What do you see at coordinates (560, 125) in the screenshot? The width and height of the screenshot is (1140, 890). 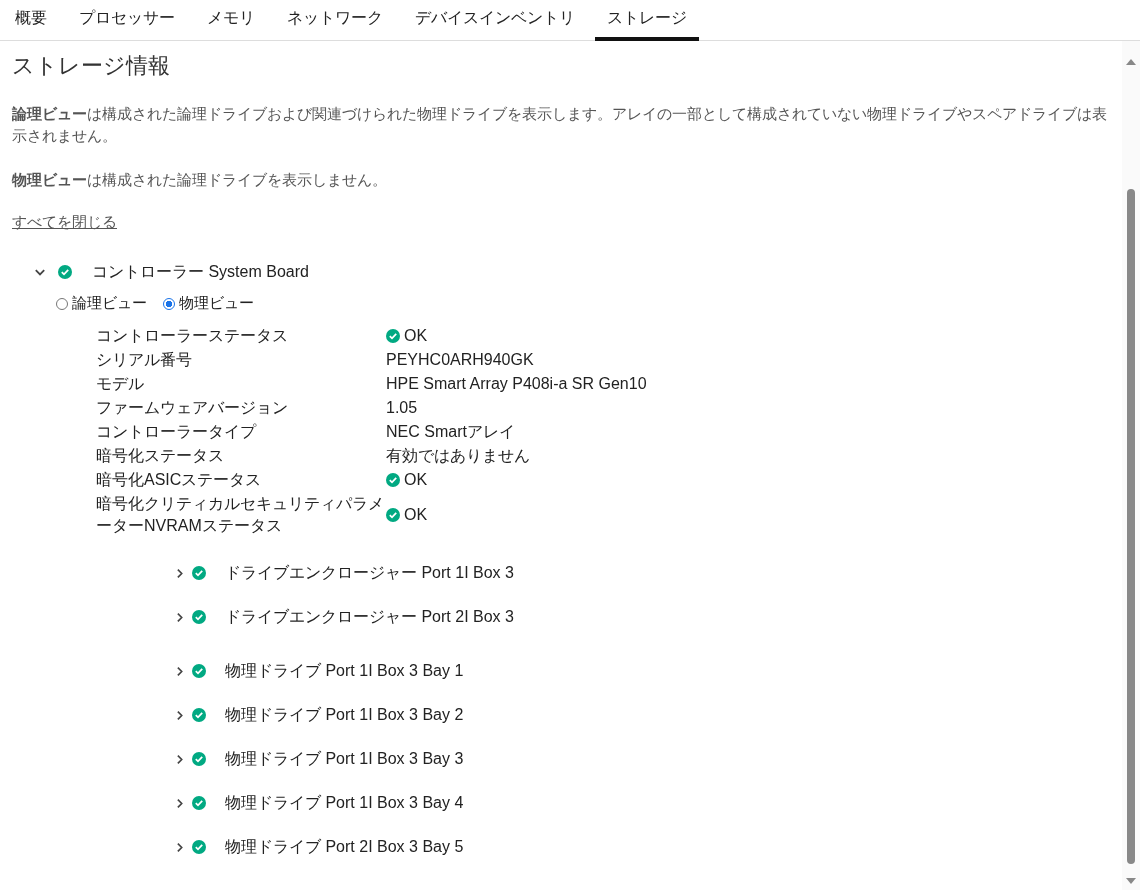 I see `description-text: 論理ビューは構成された論理ドライブおよび関連づけられた物理ドライブを表示します。アレイの一部として構成されていない物理ドライブやスペアドライブは表示されません。` at bounding box center [560, 125].